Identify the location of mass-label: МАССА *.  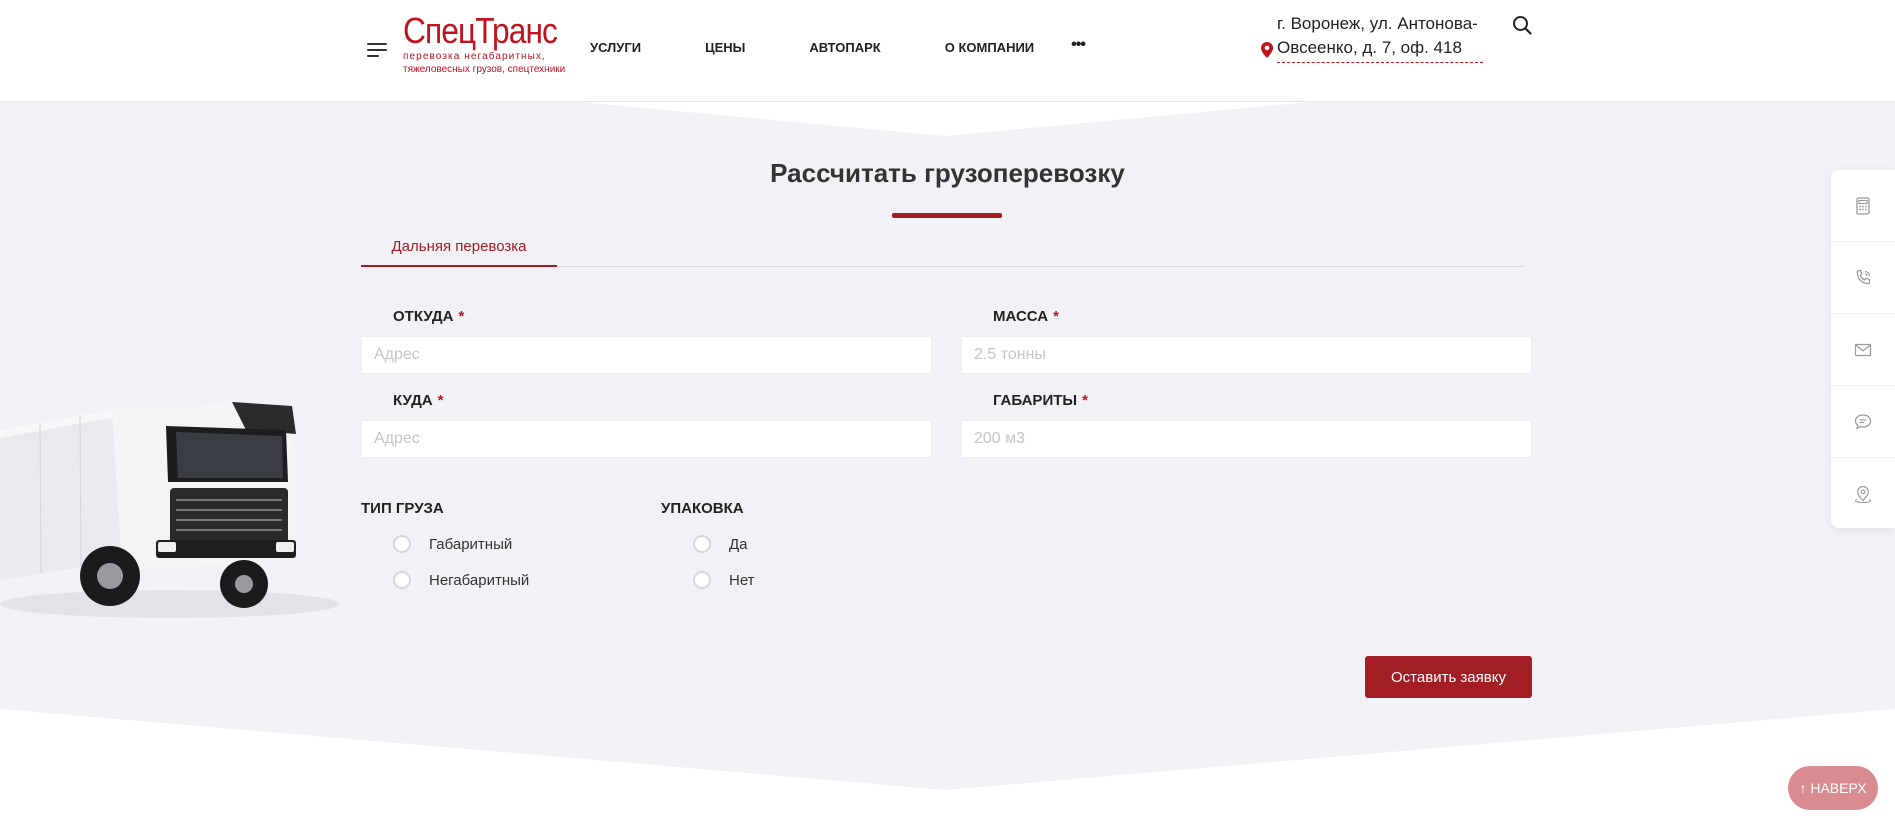
(1026, 316).